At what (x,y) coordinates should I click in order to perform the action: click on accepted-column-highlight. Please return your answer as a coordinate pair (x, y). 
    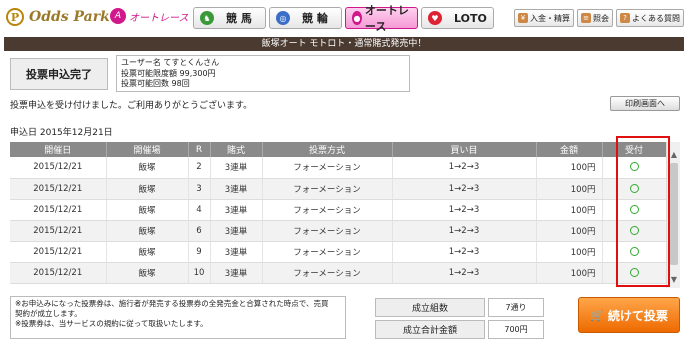
    Looking at the image, I should click on (643, 211).